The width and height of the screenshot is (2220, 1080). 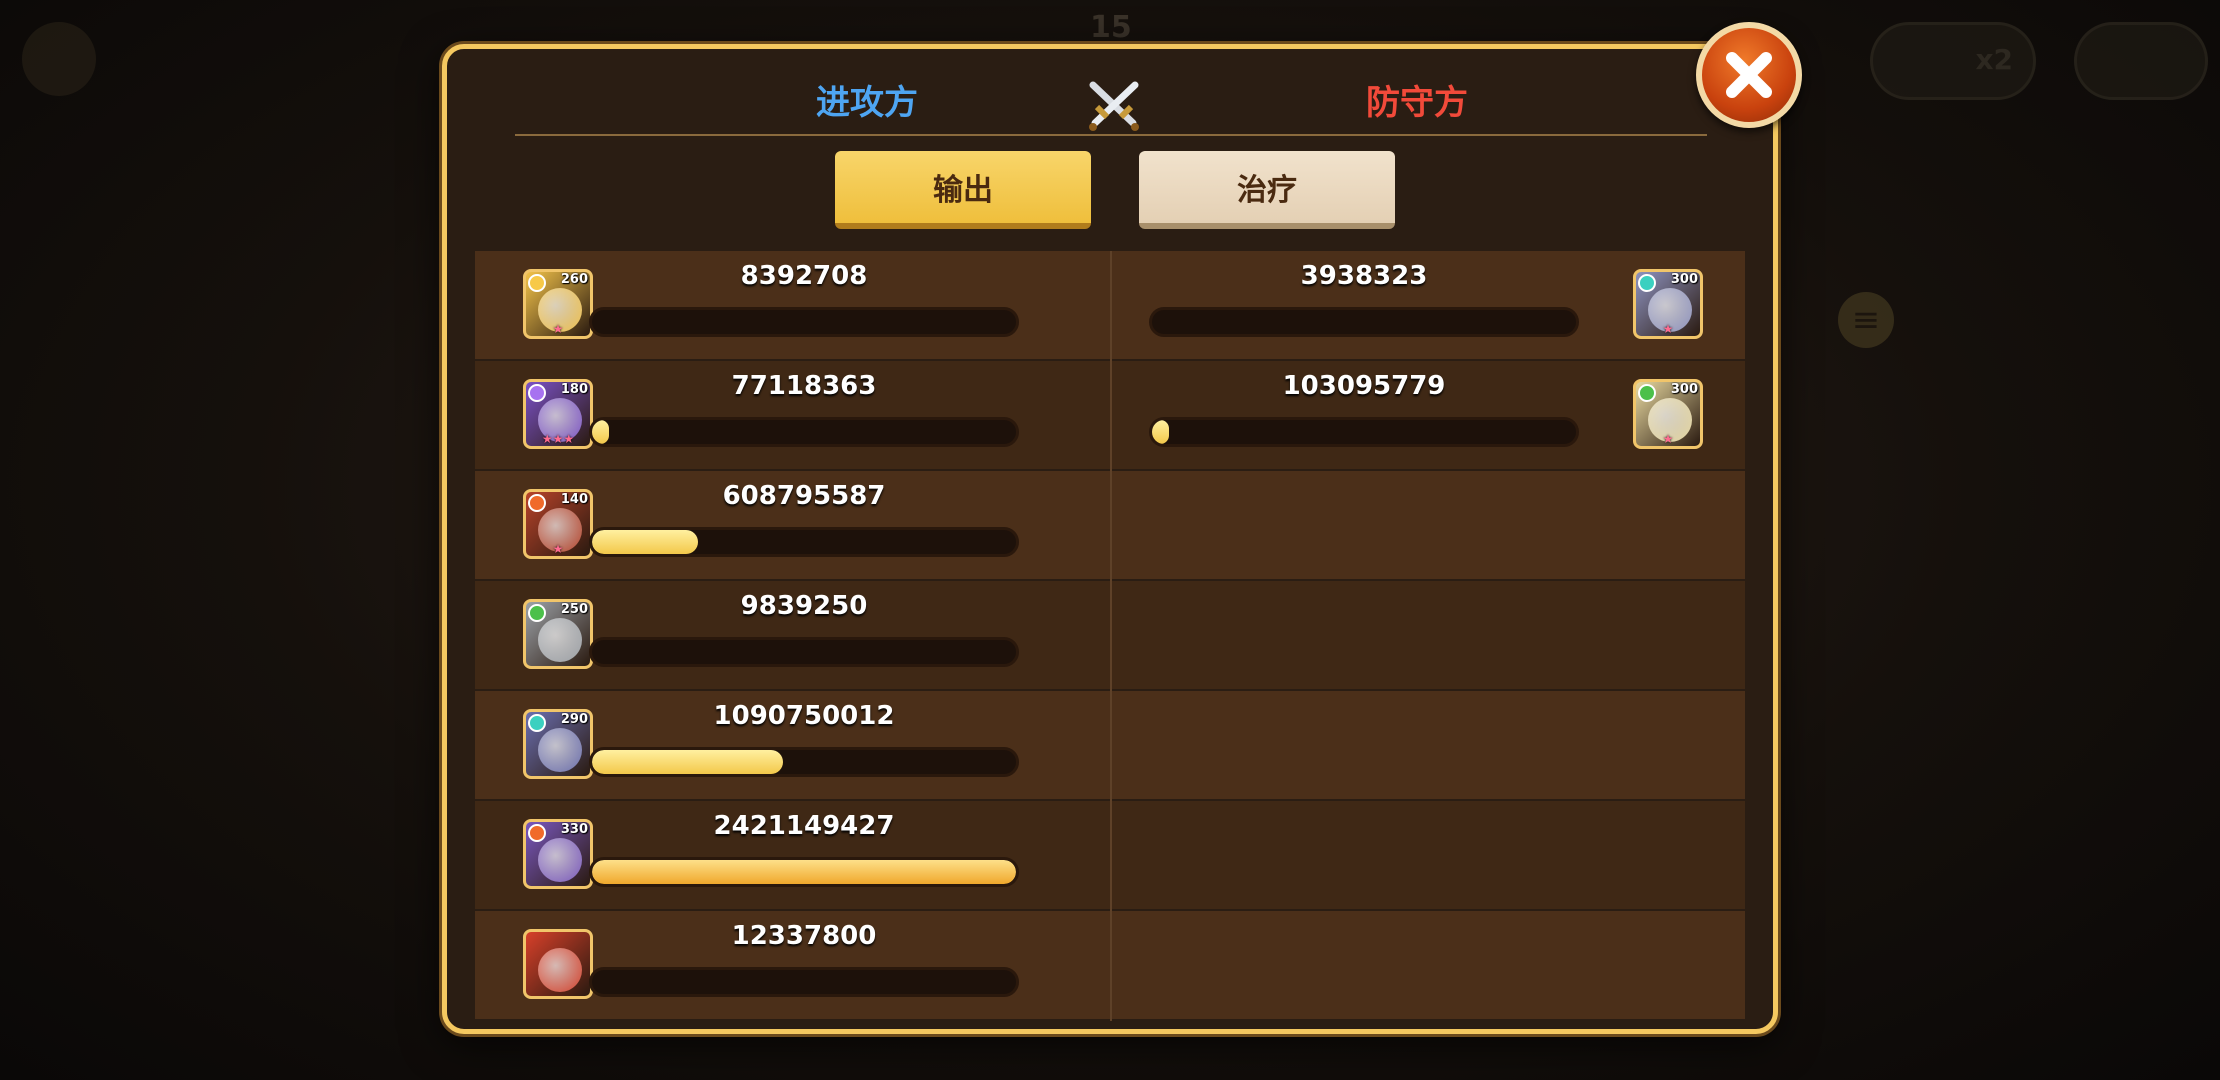 I want to click on hero-level: 330, so click(x=574, y=829).